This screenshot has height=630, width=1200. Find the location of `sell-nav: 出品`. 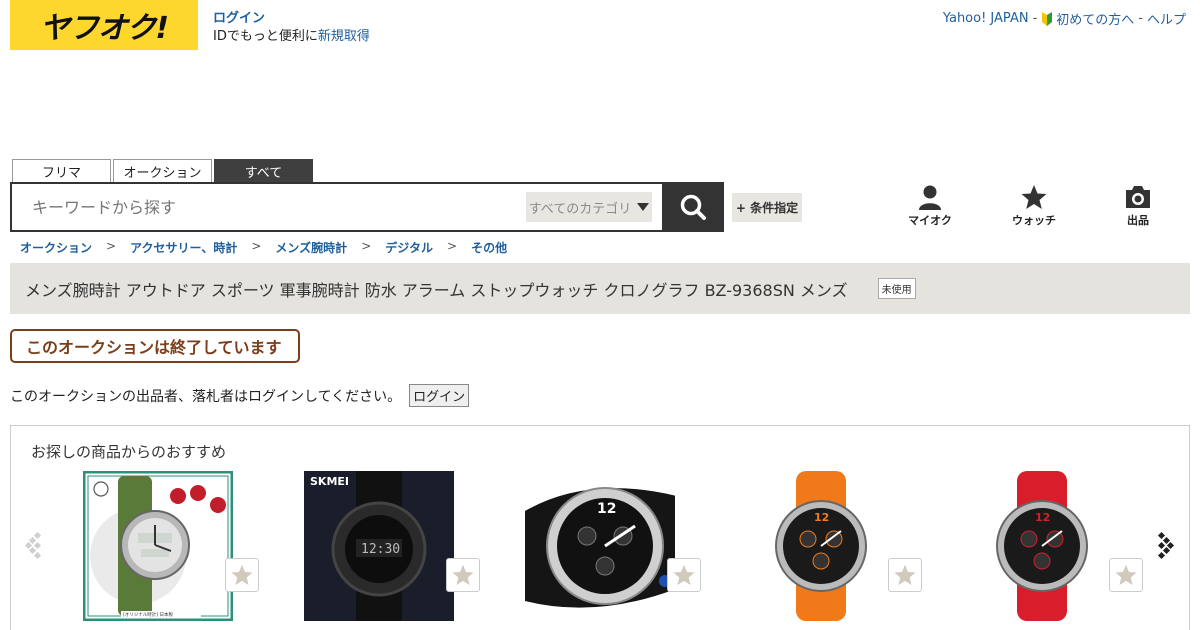

sell-nav: 出品 is located at coordinates (1138, 206).